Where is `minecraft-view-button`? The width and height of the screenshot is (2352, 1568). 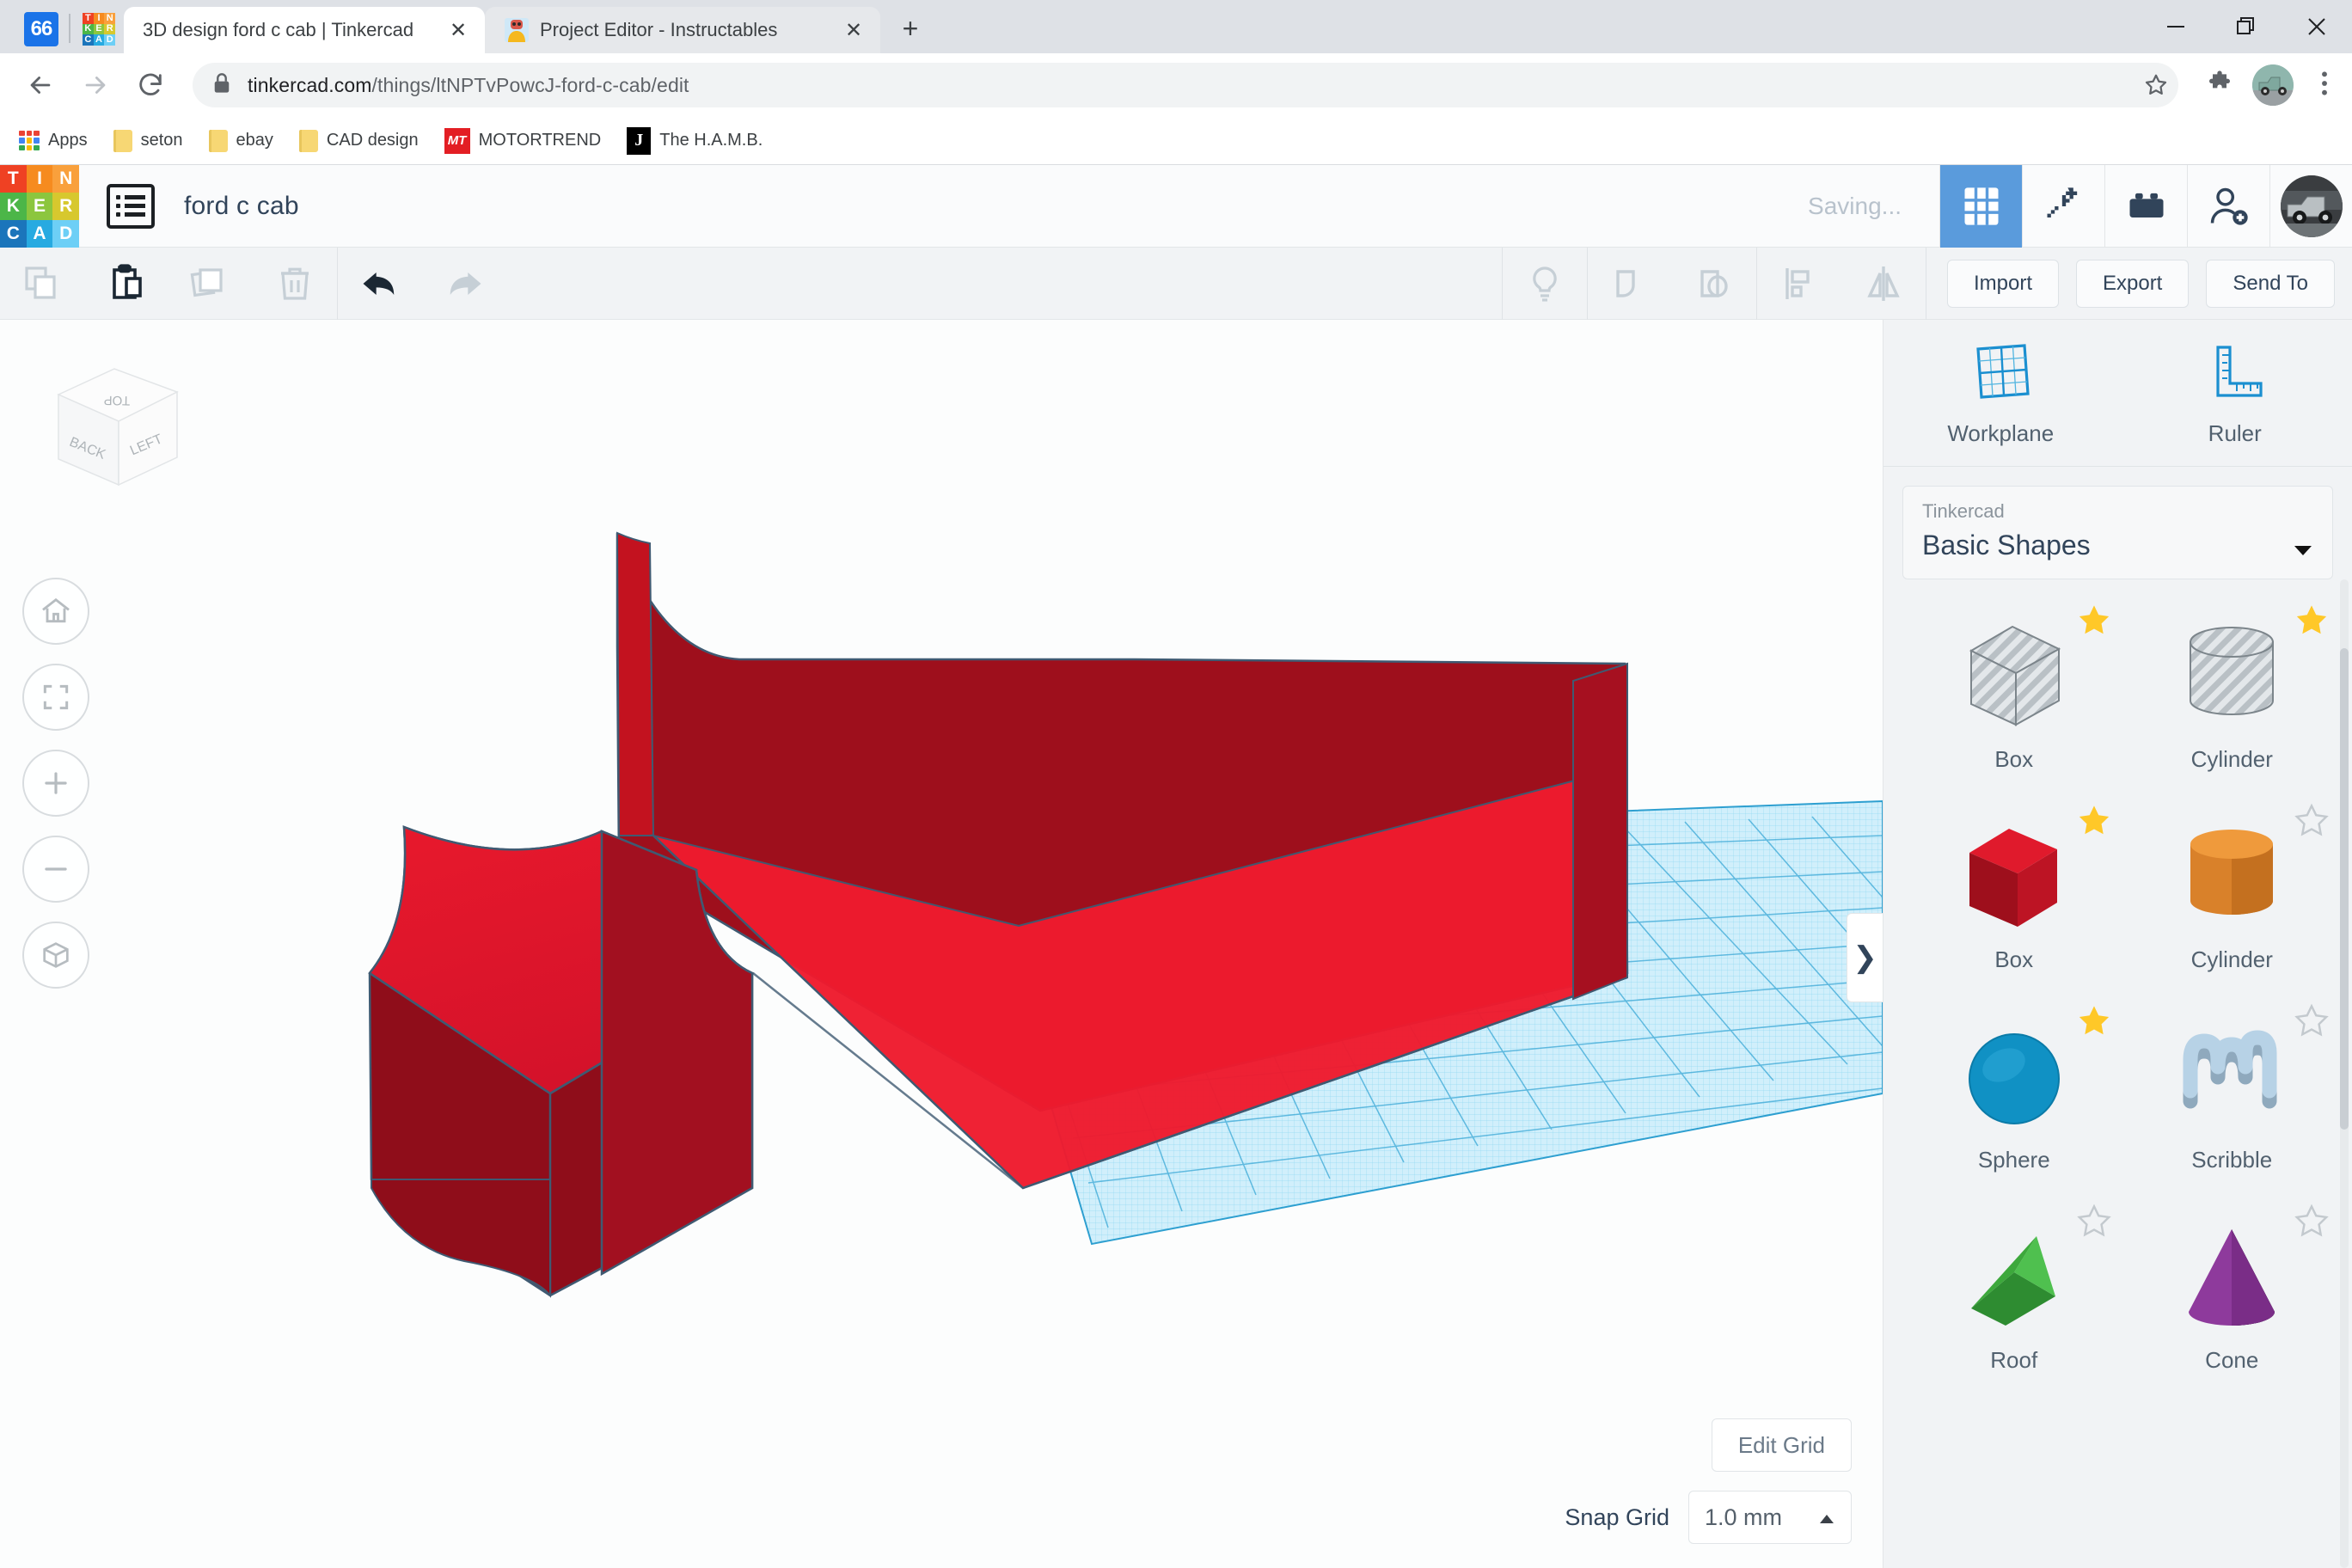
minecraft-view-button is located at coordinates (2063, 206).